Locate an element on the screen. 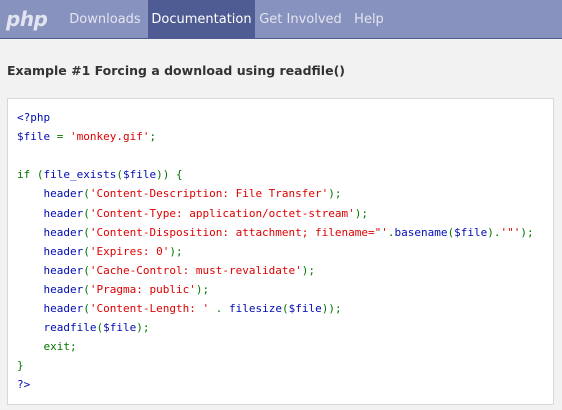 The width and height of the screenshot is (562, 410). code-line: header('Expires: 0'); is located at coordinates (100, 252).